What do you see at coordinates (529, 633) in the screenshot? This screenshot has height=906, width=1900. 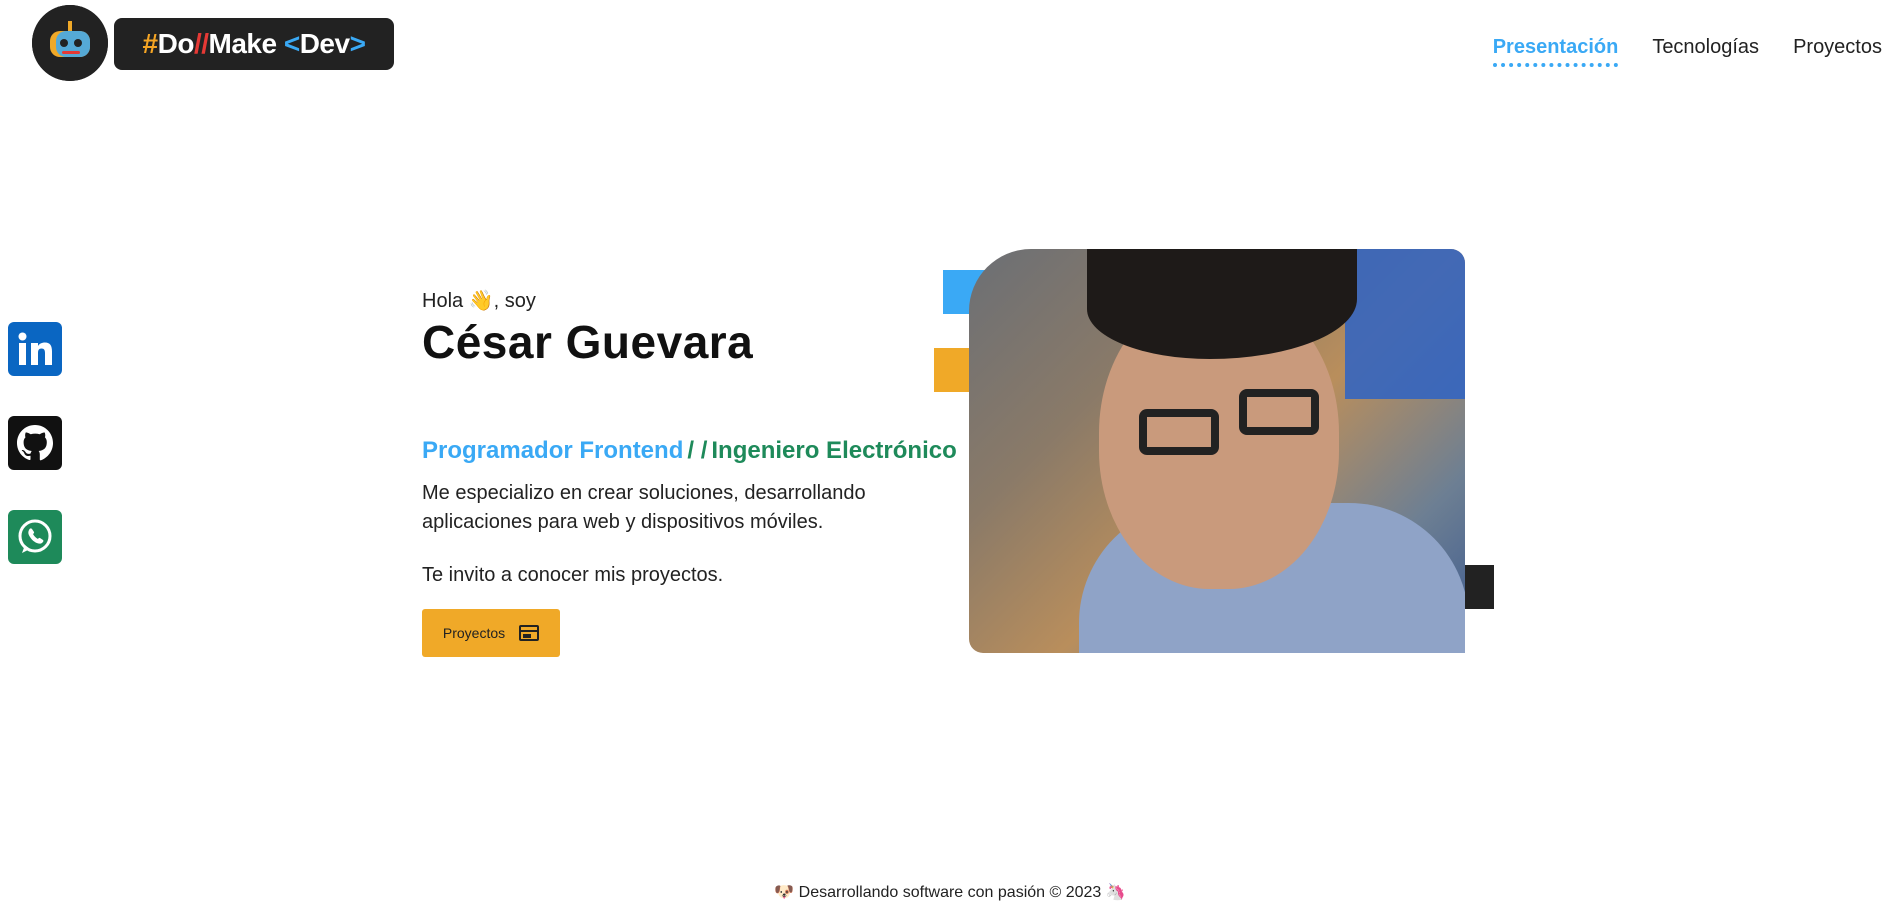 I see `browser-window-icon` at bounding box center [529, 633].